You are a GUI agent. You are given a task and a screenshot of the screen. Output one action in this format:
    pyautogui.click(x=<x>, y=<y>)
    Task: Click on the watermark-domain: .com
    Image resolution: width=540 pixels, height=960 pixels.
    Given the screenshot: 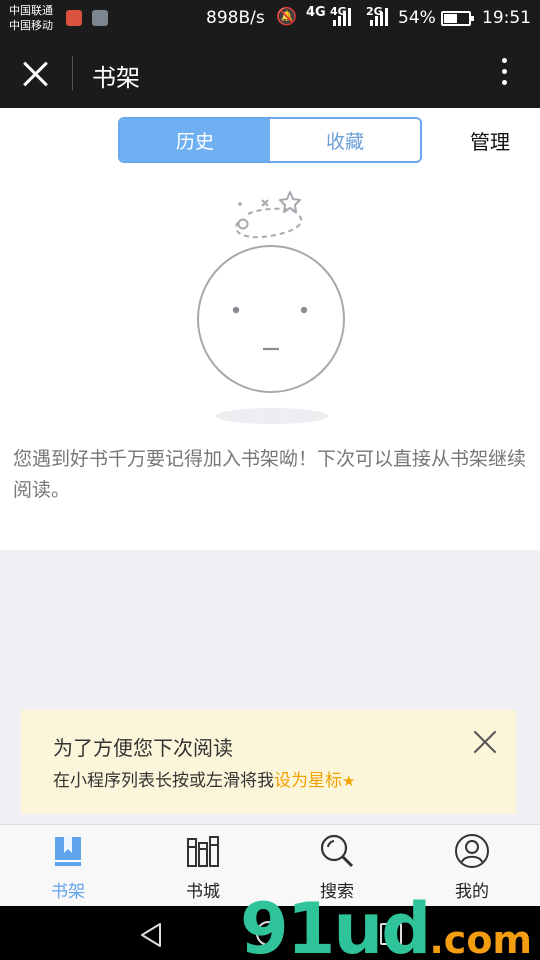 What is the action you would take?
    pyautogui.click(x=481, y=939)
    